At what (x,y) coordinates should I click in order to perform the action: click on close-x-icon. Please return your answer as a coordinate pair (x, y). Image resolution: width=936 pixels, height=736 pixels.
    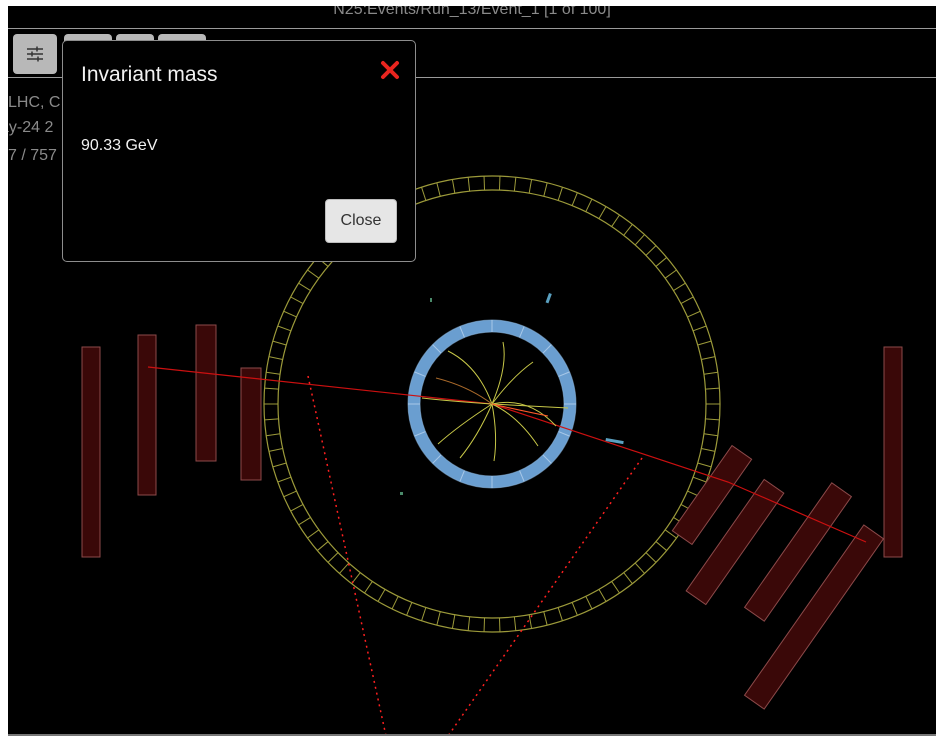
    Looking at the image, I should click on (390, 70).